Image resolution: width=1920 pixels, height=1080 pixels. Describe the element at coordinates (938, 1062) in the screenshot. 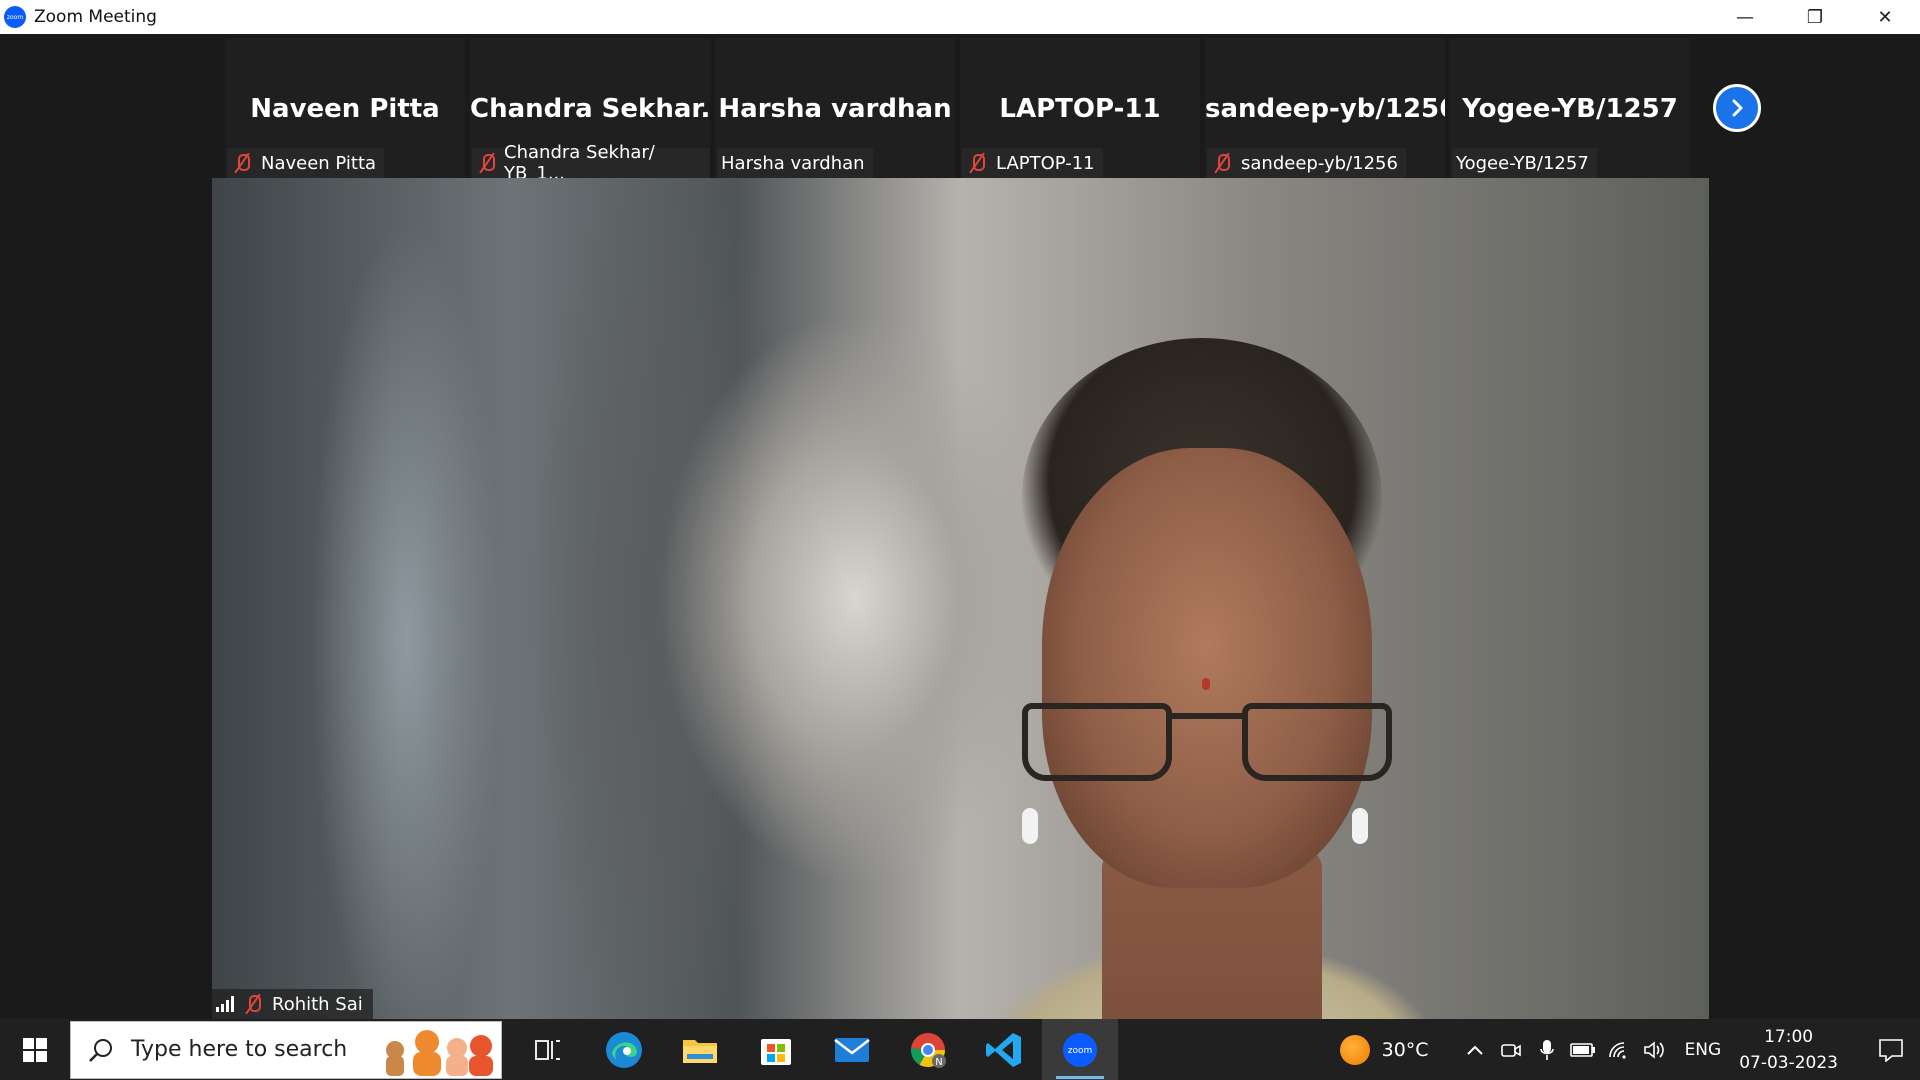

I see `chrome-profile-badge: N` at that location.